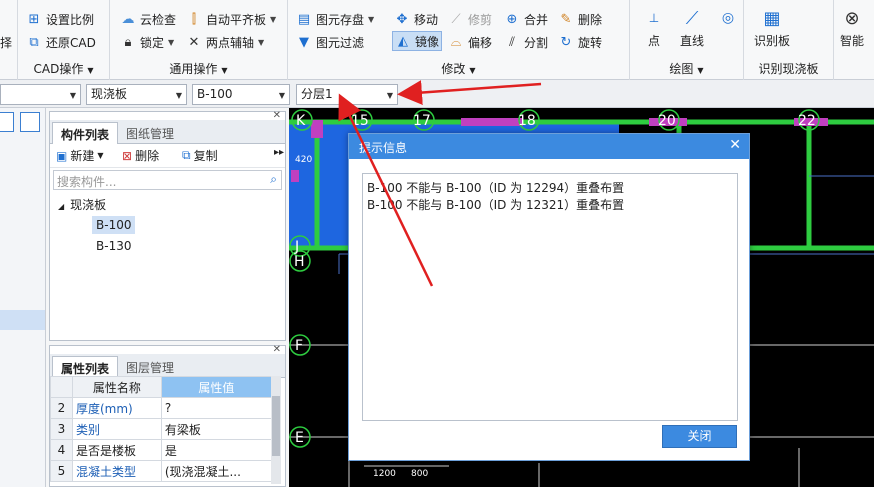  I want to click on tree-item-b130: B-130, so click(113, 246).